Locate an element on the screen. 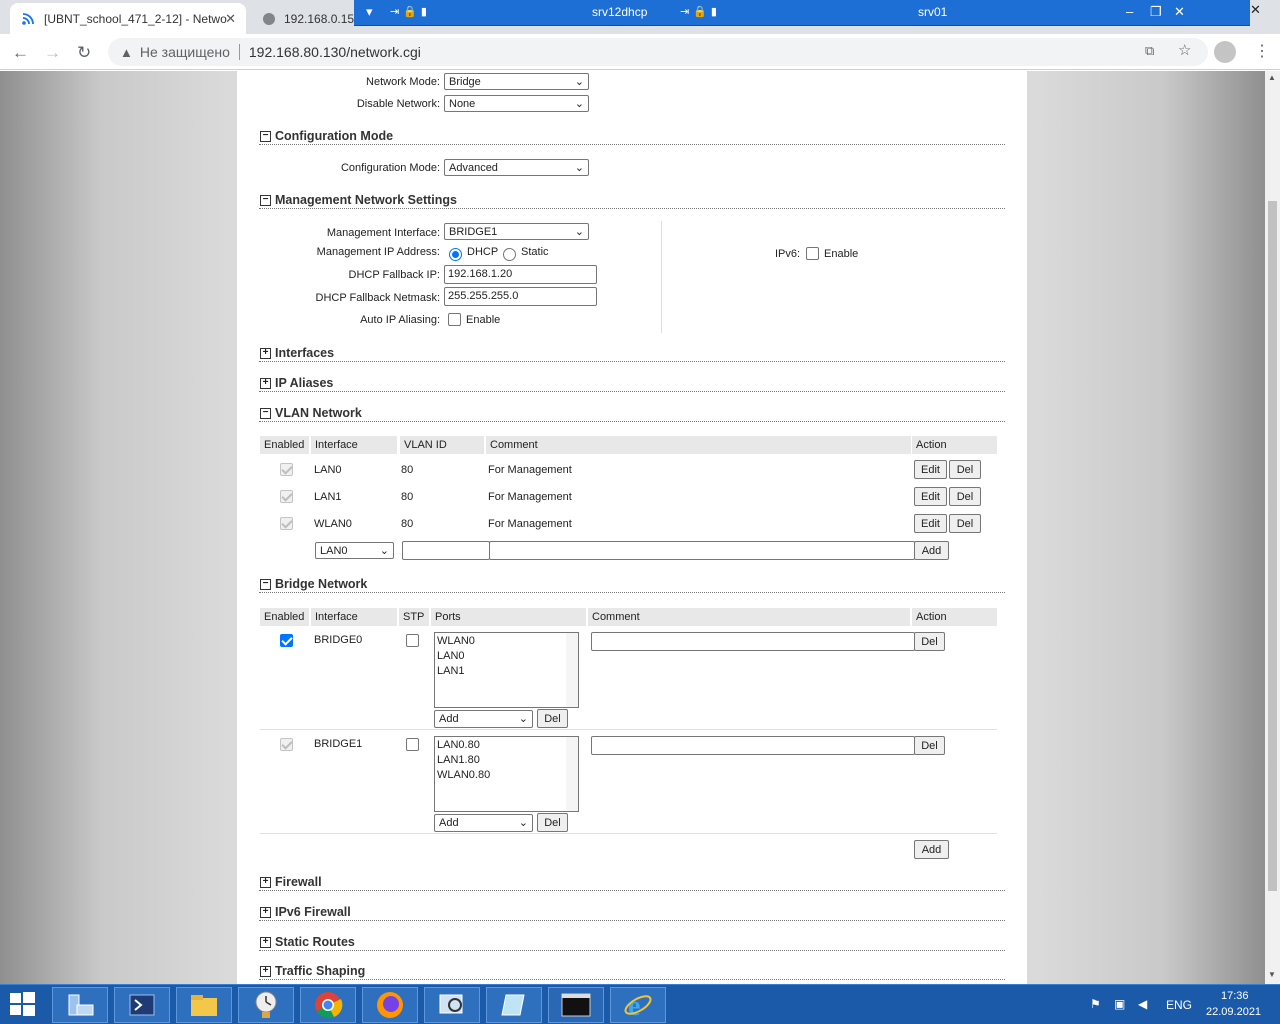 Image resolution: width=1280 pixels, height=1024 pixels. command-prompt-icon is located at coordinates (576, 1005).